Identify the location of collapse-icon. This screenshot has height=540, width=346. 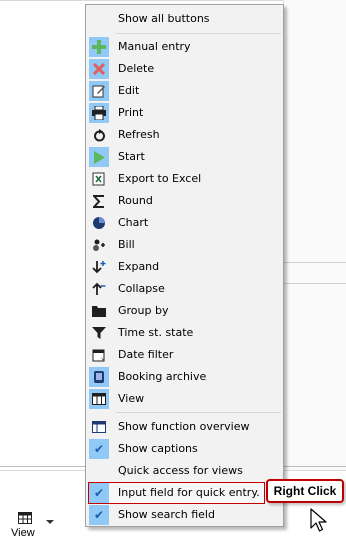
(99, 289).